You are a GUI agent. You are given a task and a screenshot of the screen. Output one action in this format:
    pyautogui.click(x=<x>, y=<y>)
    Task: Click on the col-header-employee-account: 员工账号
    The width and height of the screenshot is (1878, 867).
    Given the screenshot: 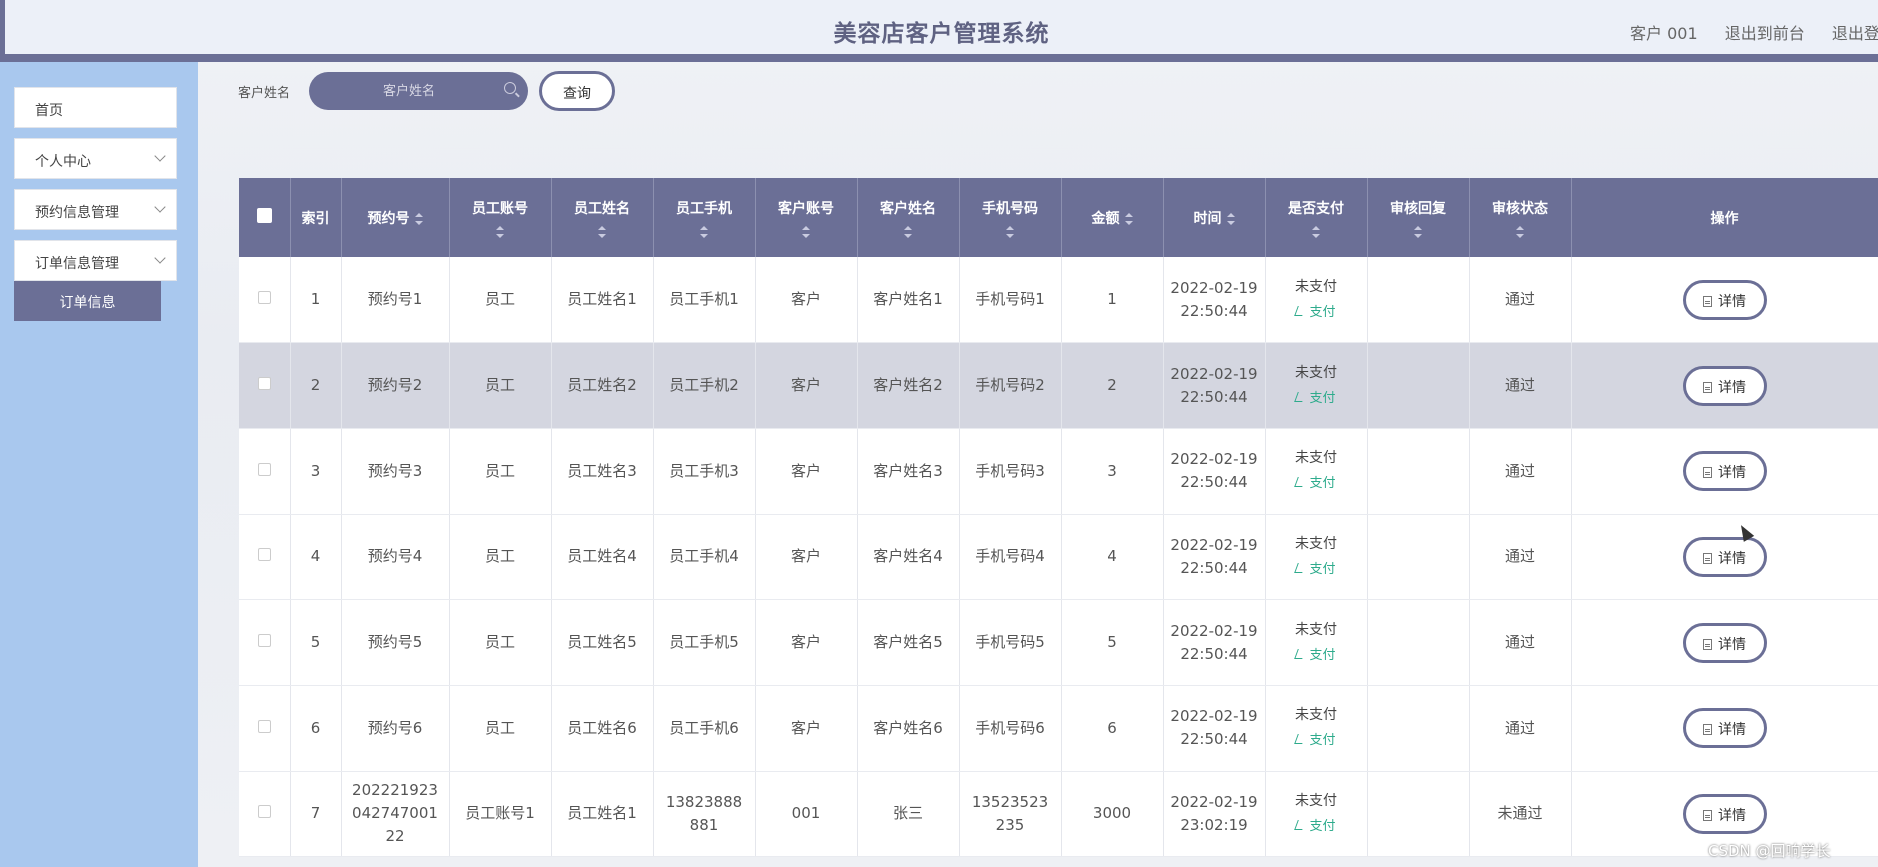 What is the action you would take?
    pyautogui.click(x=500, y=217)
    